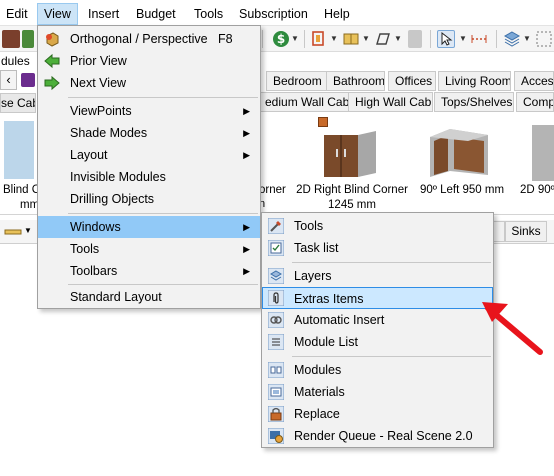 The height and width of the screenshot is (476, 554). Describe the element at coordinates (276, 342) in the screenshot. I see `module-list-icon` at that location.